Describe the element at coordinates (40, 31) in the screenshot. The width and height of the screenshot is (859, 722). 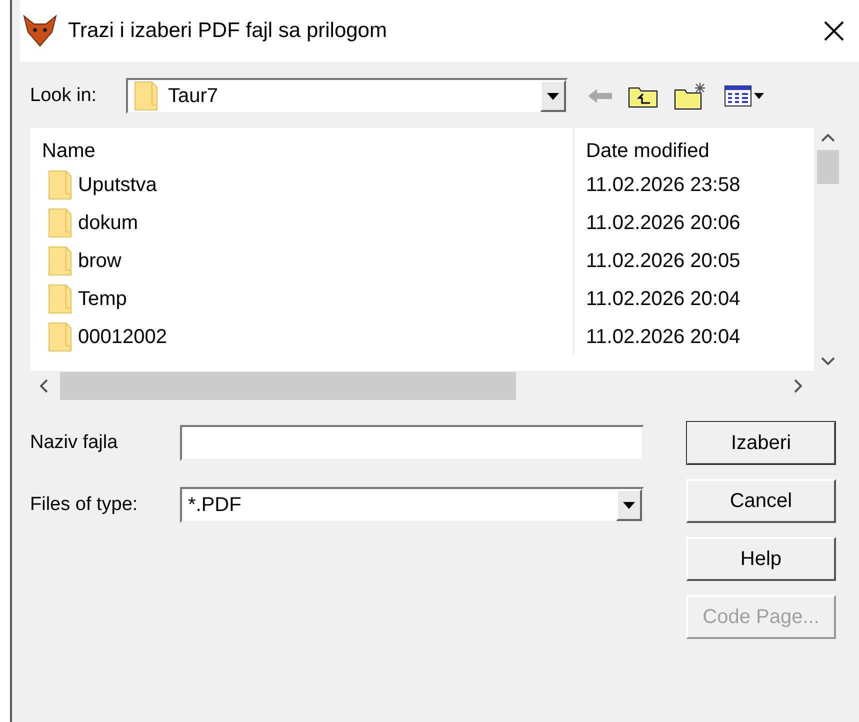
I see `fox-icon` at that location.